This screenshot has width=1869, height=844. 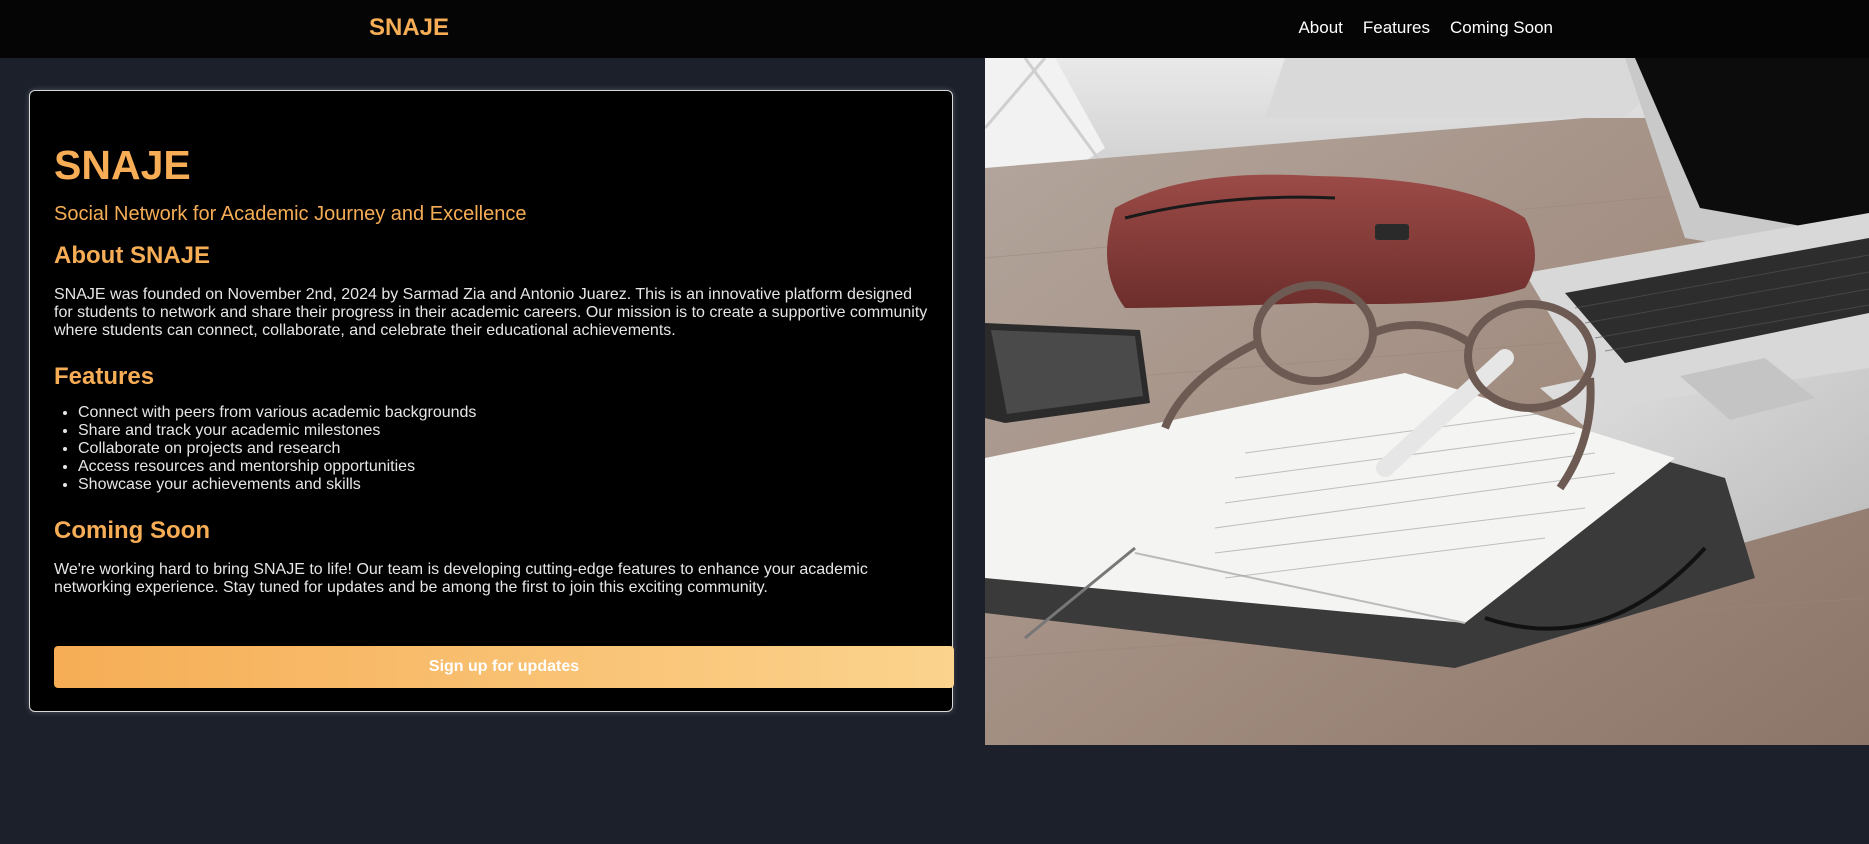 What do you see at coordinates (1396, 28) in the screenshot?
I see `nav-link-features: Features` at bounding box center [1396, 28].